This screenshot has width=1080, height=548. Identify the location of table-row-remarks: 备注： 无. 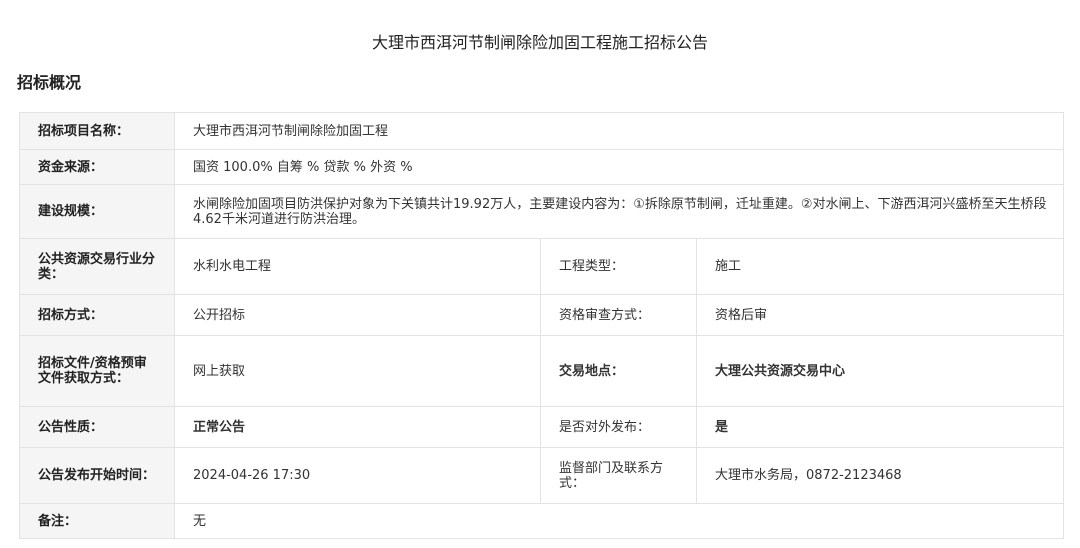
(542, 521).